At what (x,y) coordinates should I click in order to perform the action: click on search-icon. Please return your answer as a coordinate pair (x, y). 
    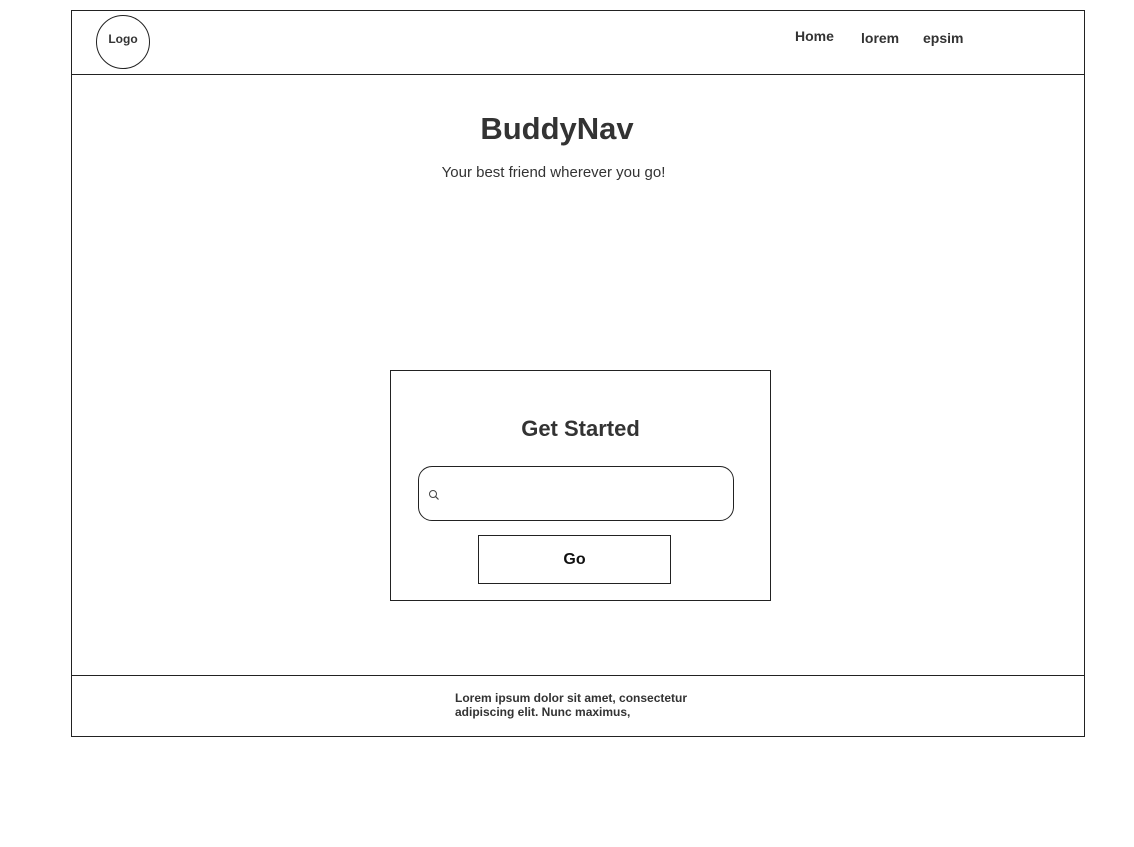
    Looking at the image, I should click on (434, 494).